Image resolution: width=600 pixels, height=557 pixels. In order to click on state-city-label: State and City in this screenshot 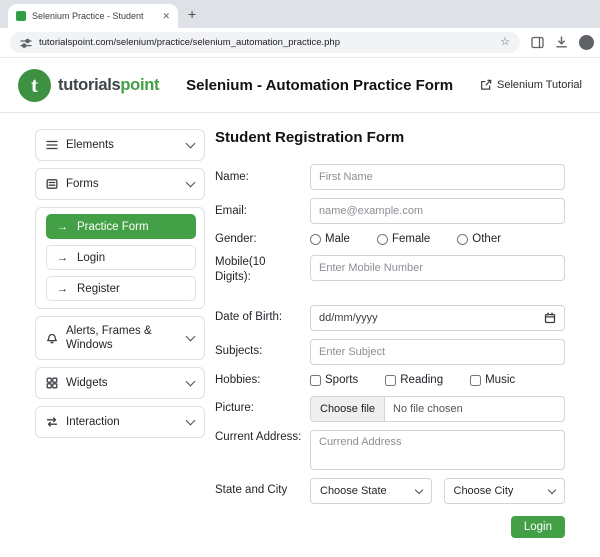, I will do `click(251, 490)`.